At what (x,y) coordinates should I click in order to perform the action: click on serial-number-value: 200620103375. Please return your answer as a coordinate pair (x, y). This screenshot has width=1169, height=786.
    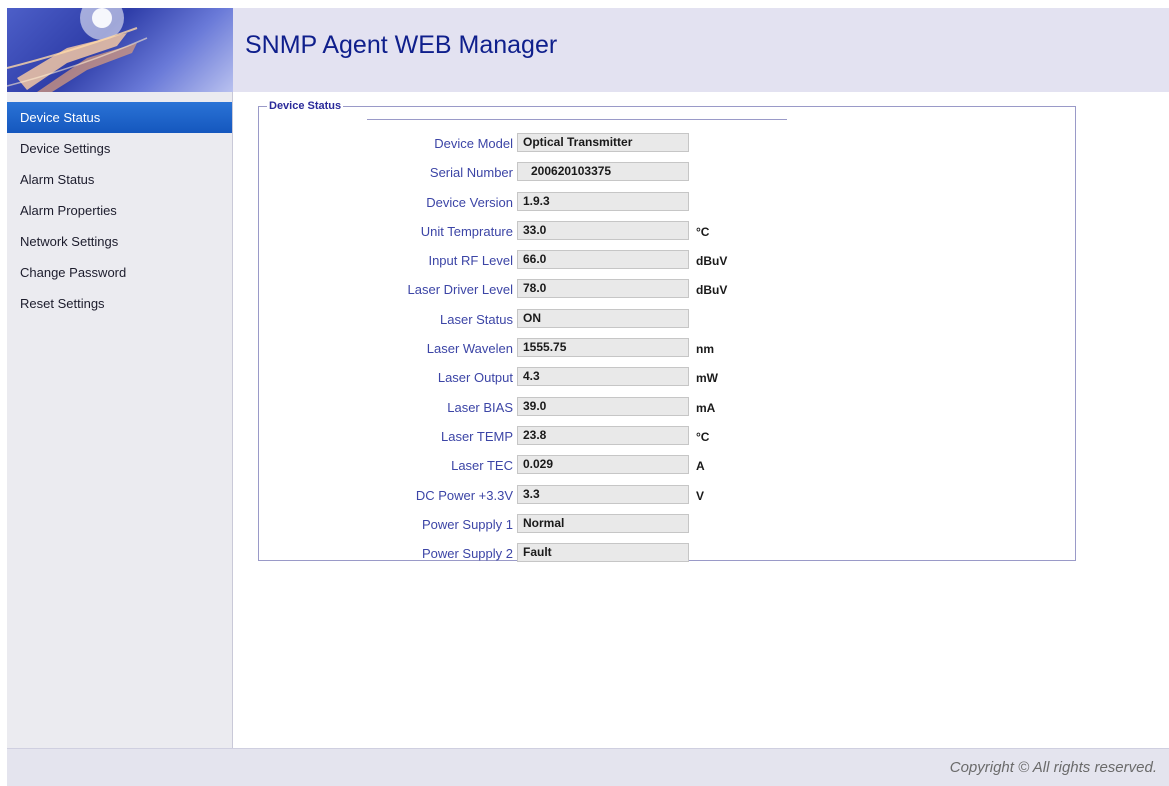
    Looking at the image, I should click on (603, 172).